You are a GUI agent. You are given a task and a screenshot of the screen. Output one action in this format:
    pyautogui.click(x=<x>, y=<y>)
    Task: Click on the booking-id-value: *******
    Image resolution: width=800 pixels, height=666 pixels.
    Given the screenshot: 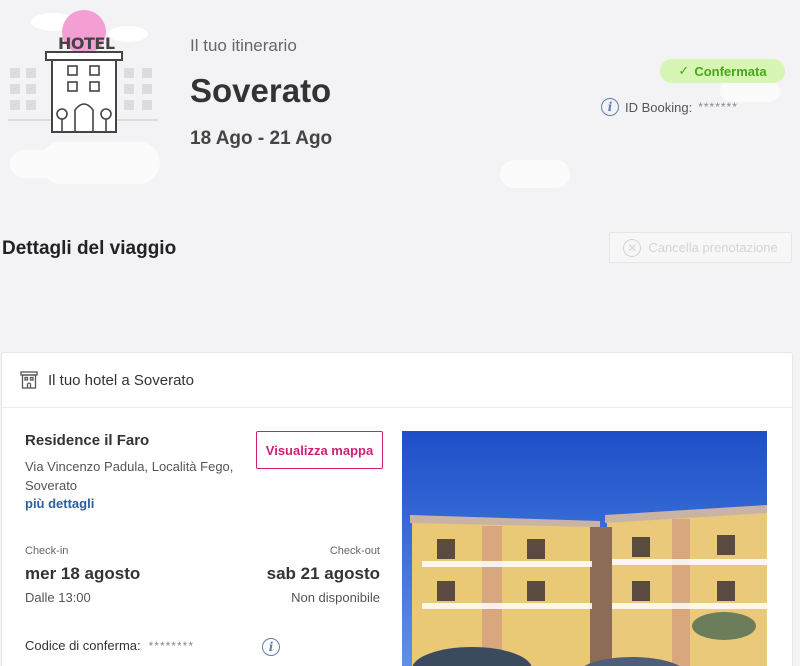 What is the action you would take?
    pyautogui.click(x=718, y=107)
    